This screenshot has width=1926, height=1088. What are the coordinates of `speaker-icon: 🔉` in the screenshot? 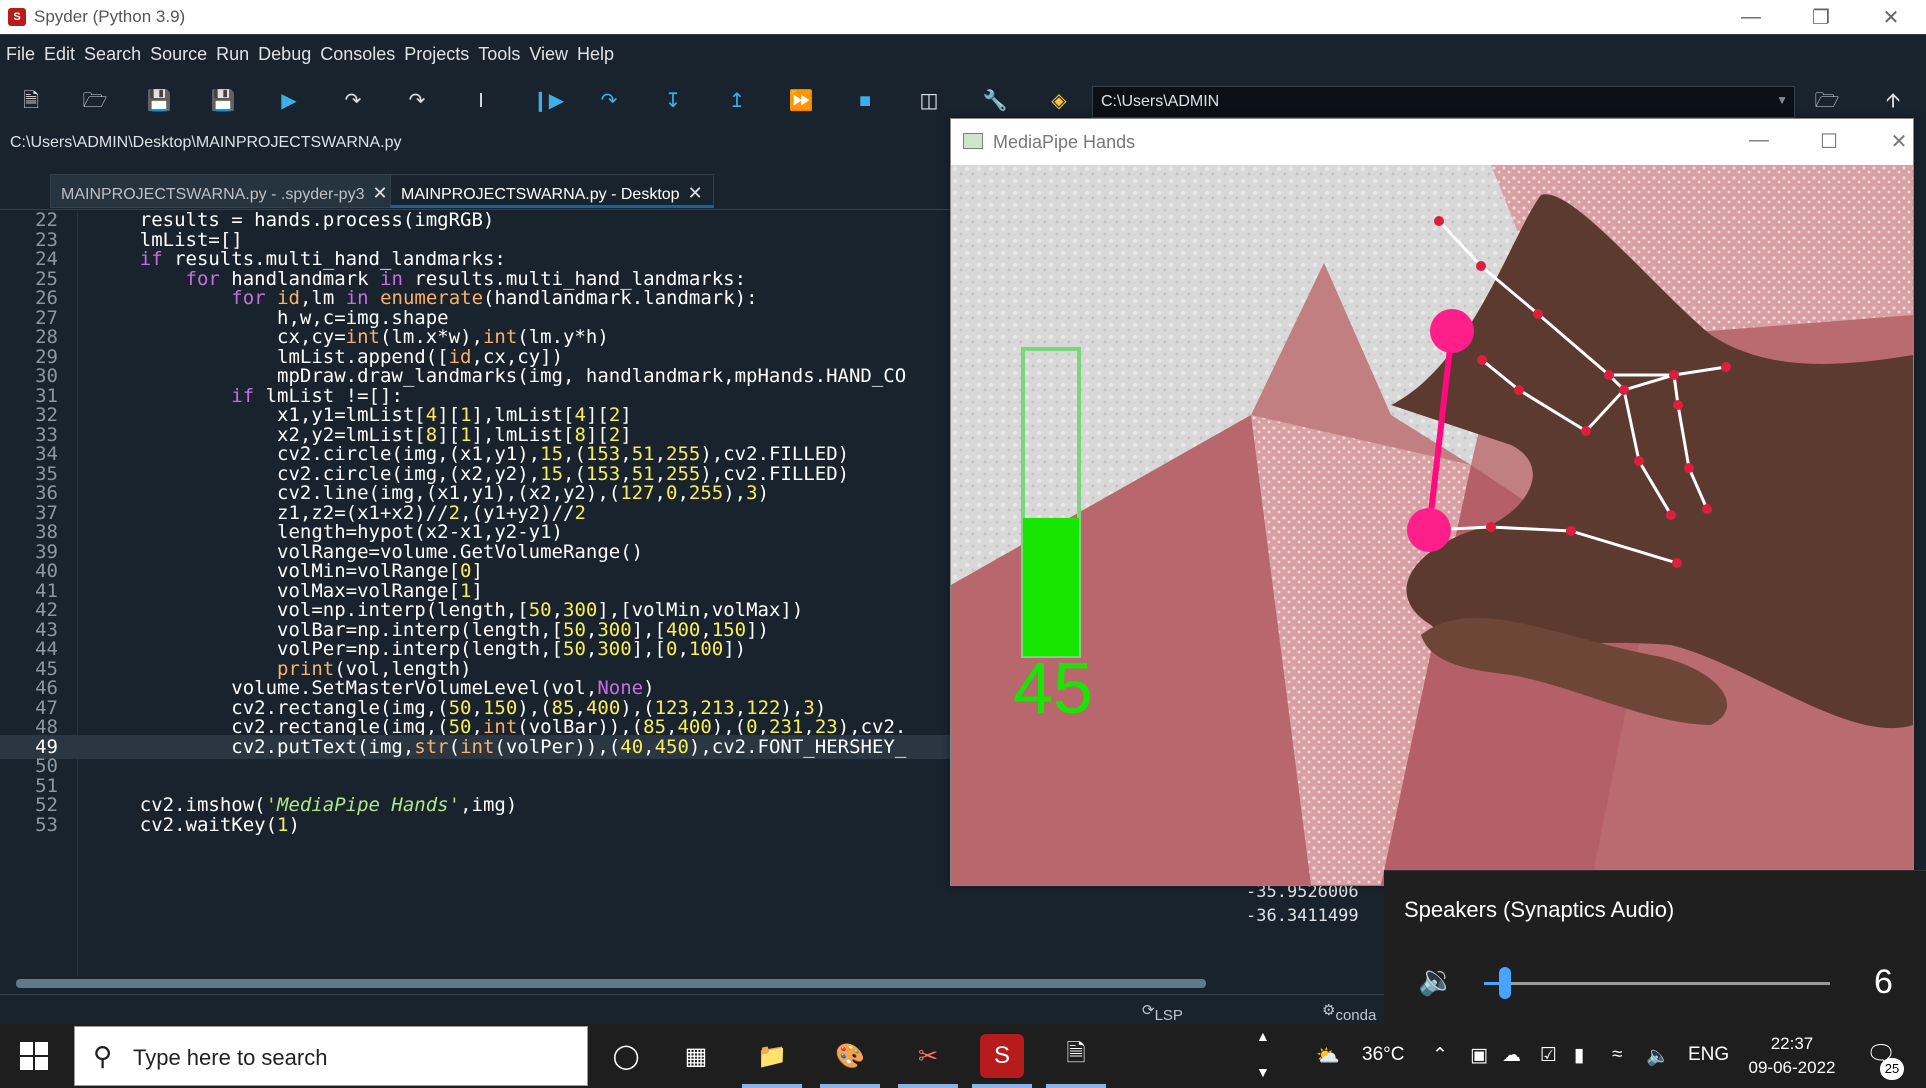 It's located at (1436, 980).